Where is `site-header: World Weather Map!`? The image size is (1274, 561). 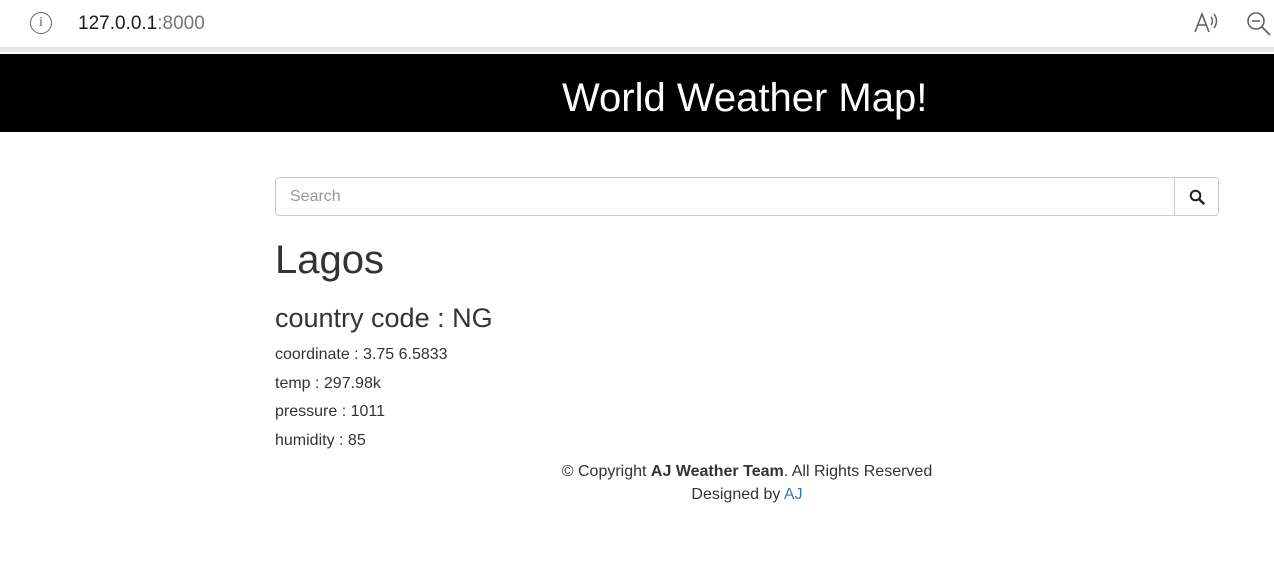 site-header: World Weather Map! is located at coordinates (637, 93).